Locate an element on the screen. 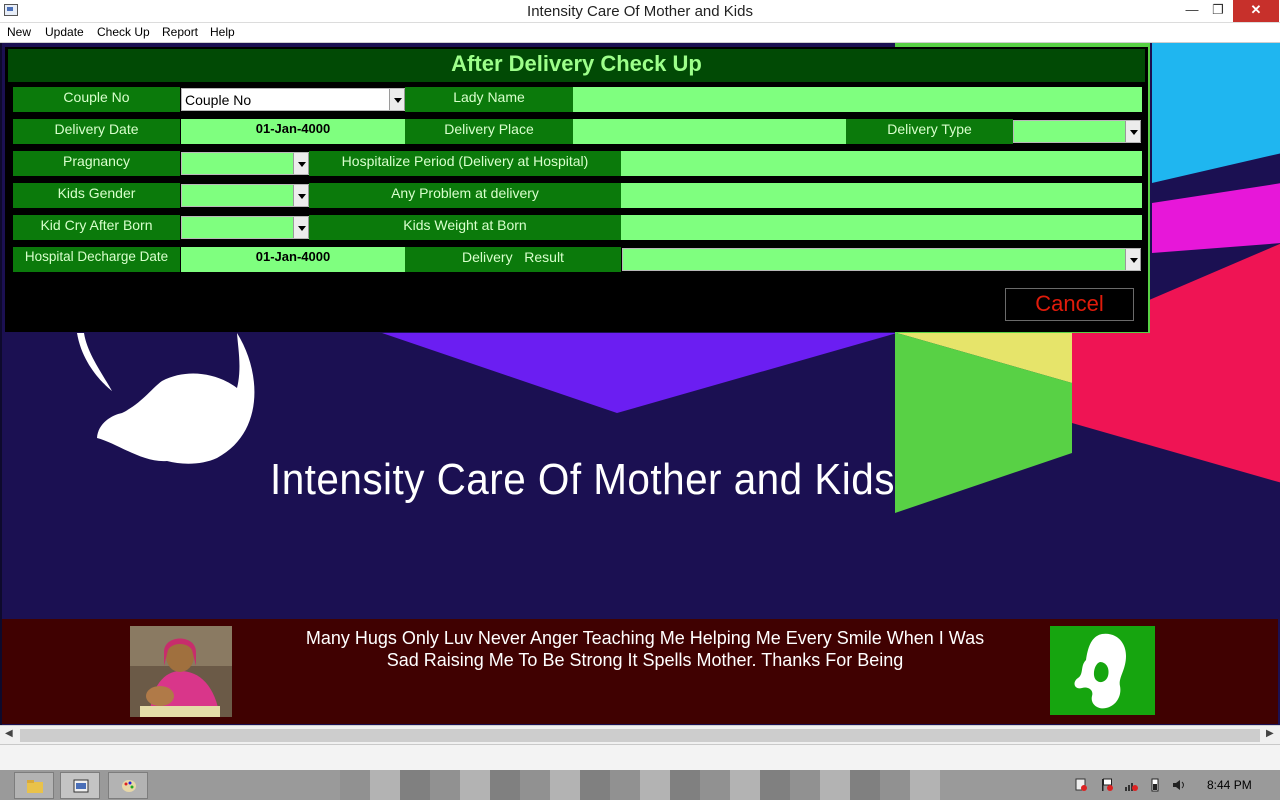  network-icon is located at coordinates (1131, 785).